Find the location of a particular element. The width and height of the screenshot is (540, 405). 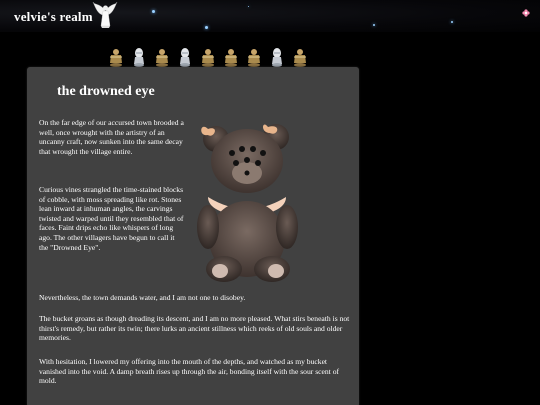

flower-icon is located at coordinates (526, 13).